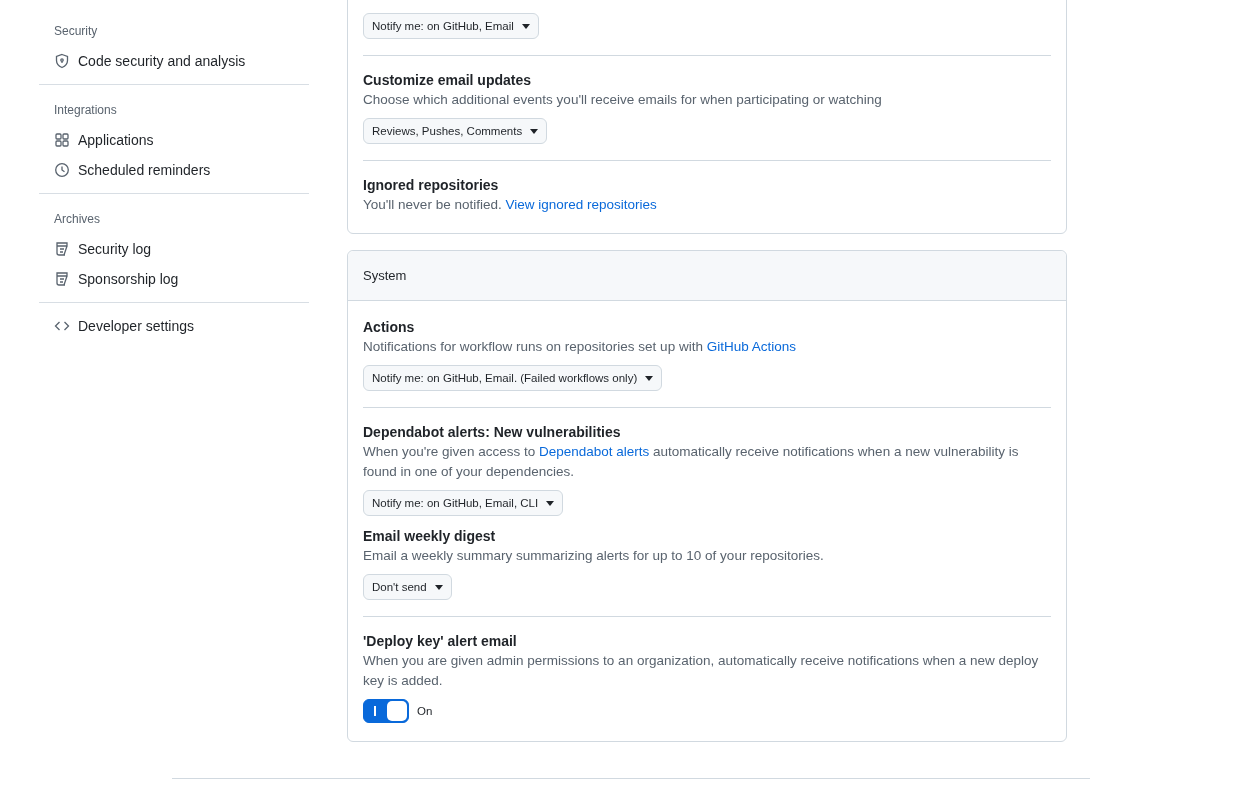 The height and width of the screenshot is (789, 1238). Describe the element at coordinates (451, 26) in the screenshot. I see `notification-dropdown: Notify me: on GitHub, Email` at that location.